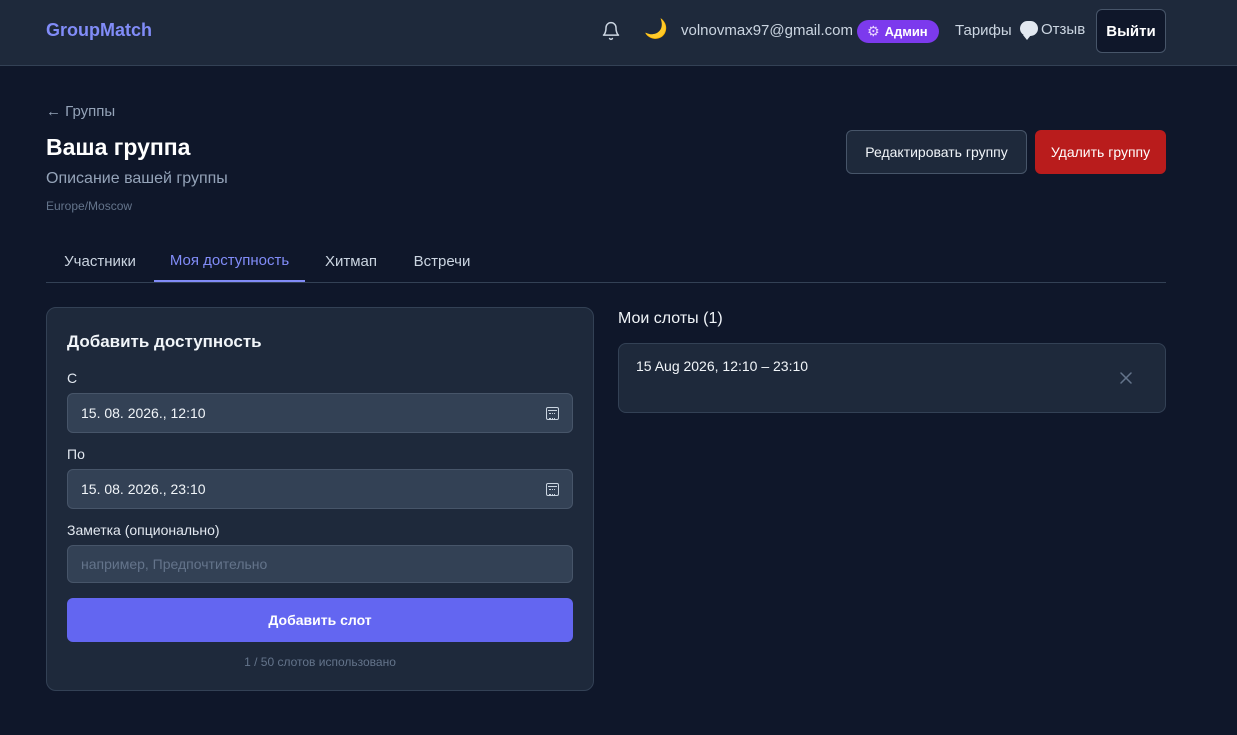 This screenshot has height=735, width=1237. Describe the element at coordinates (722, 366) in the screenshot. I see `slot-time-range: 15 Aug 2026, 12:10 – 23:10` at that location.